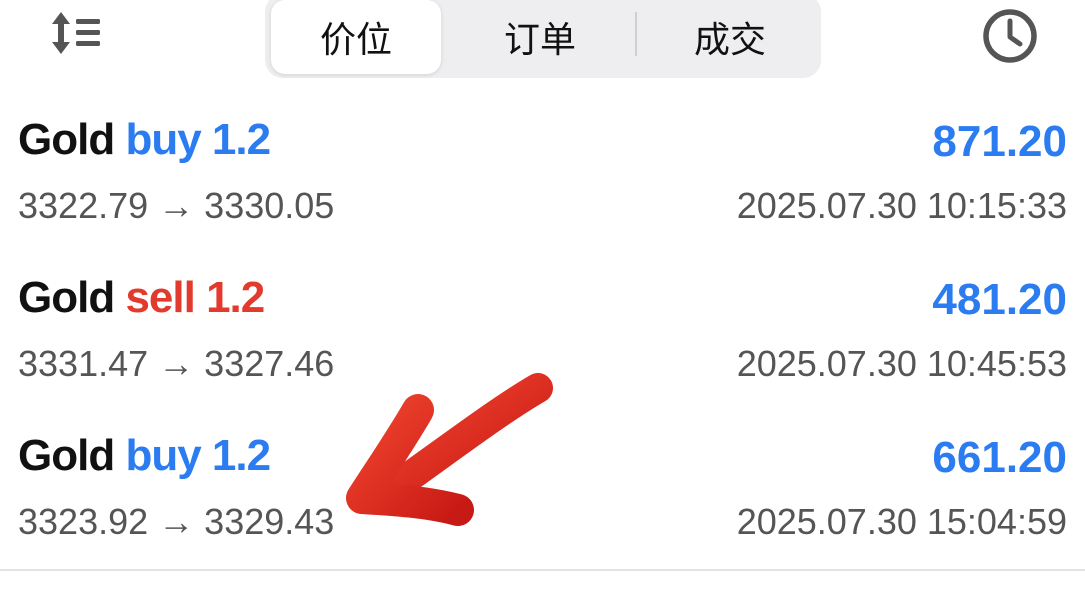 The image size is (1085, 589). Describe the element at coordinates (77, 33) in the screenshot. I see `sort-list-icon` at that location.